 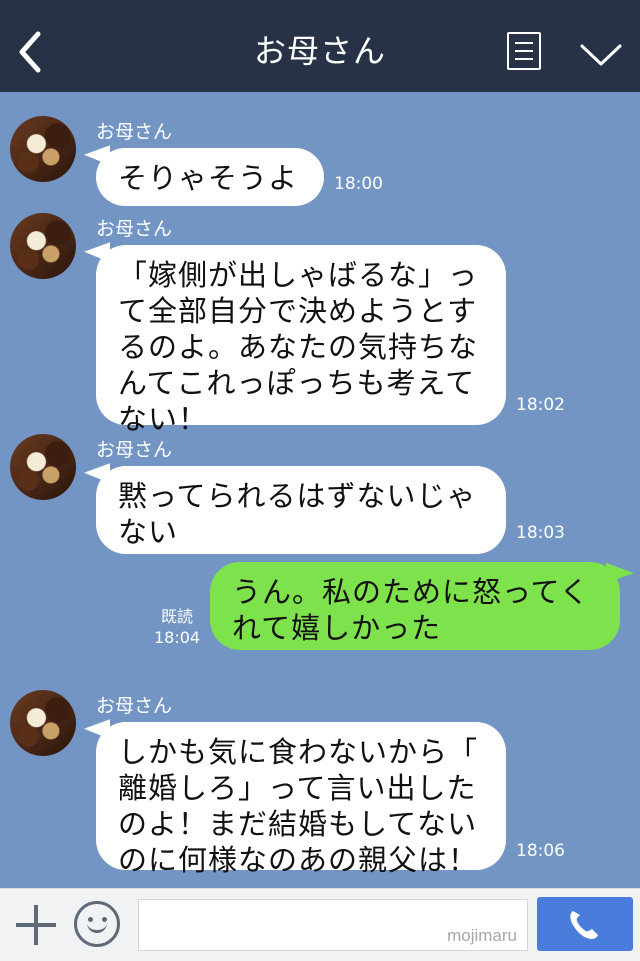 What do you see at coordinates (333, 925) in the screenshot?
I see `message-input: mojimaru` at bounding box center [333, 925].